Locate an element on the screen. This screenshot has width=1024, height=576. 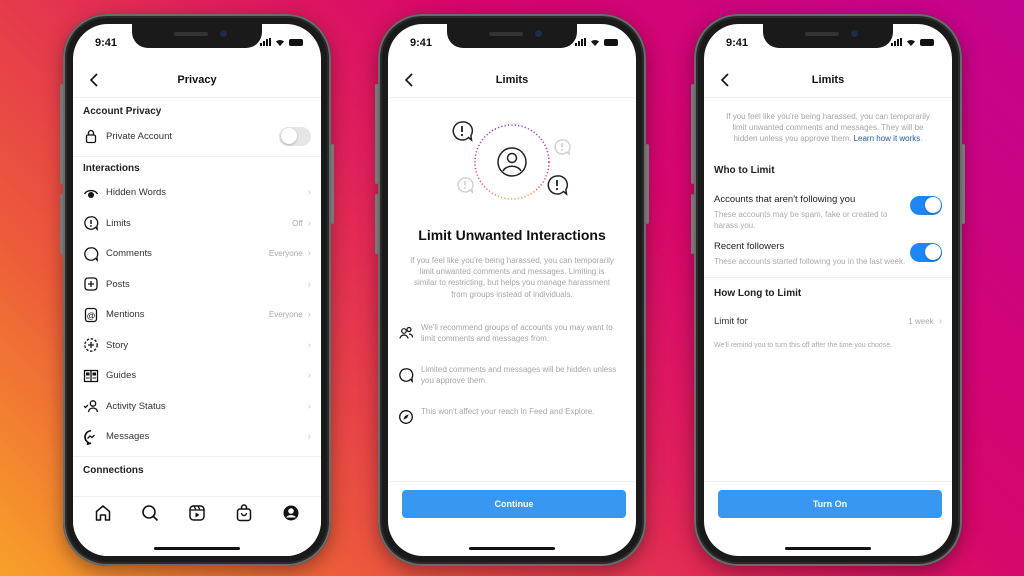
page-title: Privacy is located at coordinates (197, 80).